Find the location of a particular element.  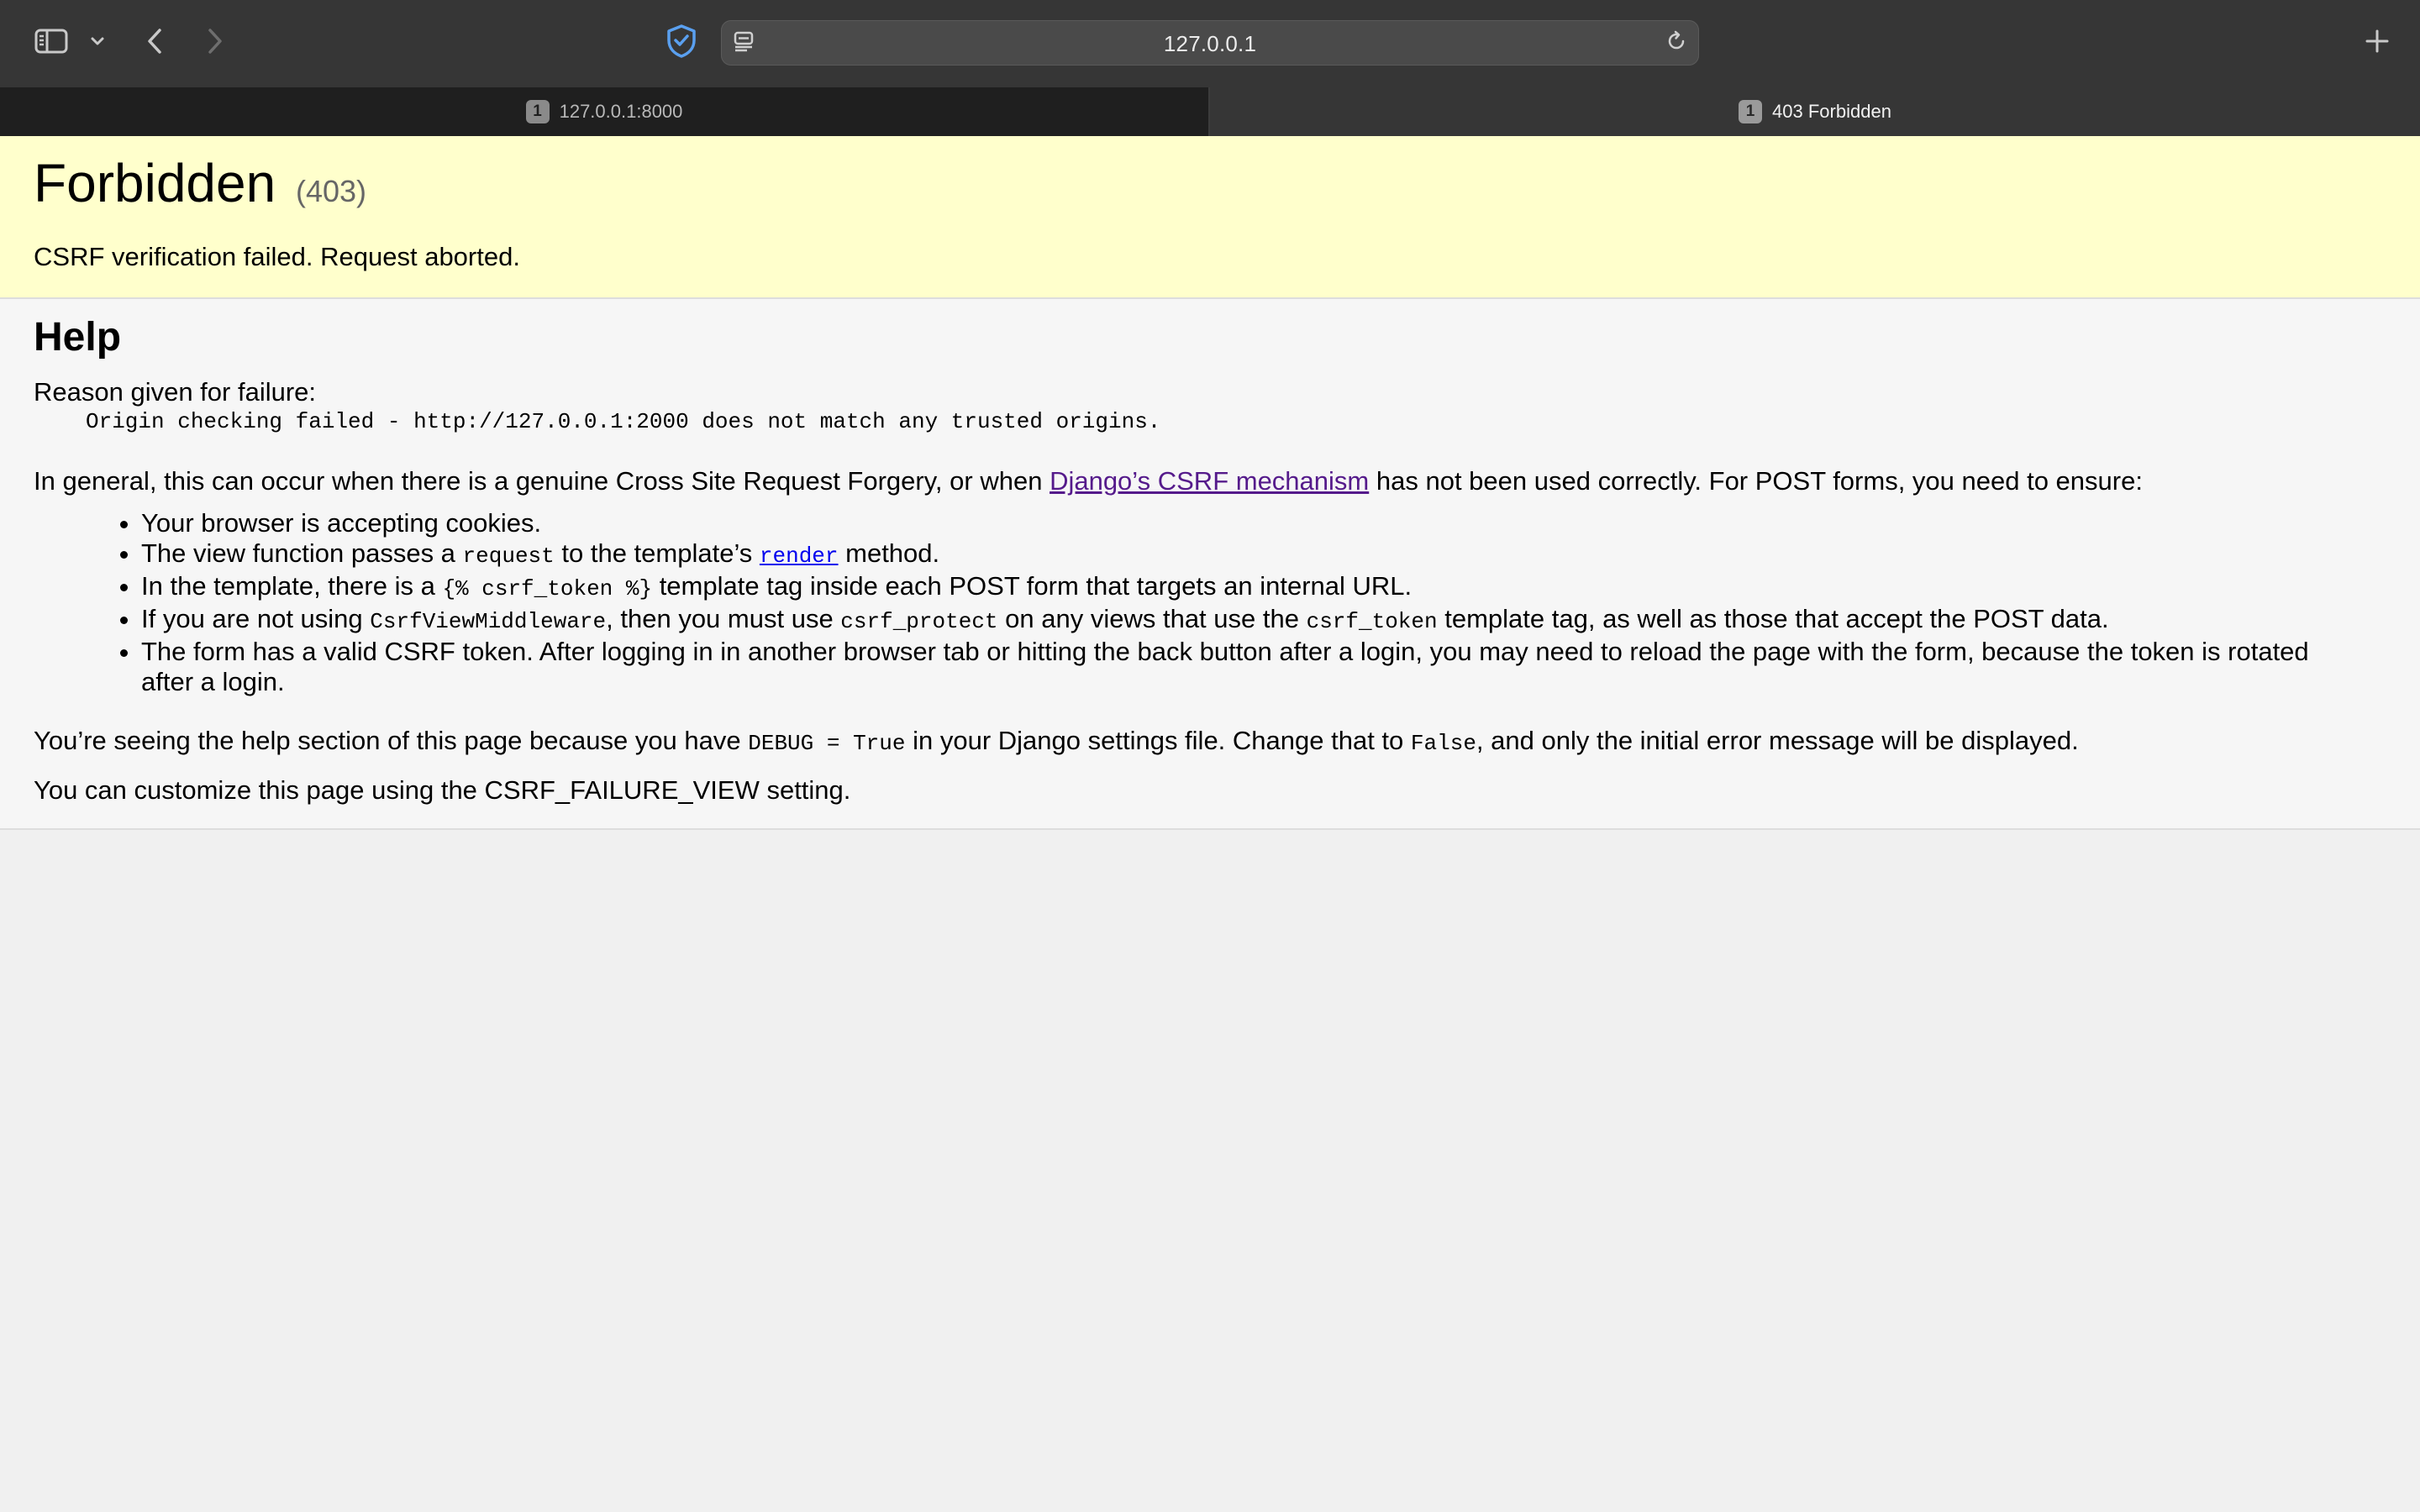

shield-icon is located at coordinates (681, 43).